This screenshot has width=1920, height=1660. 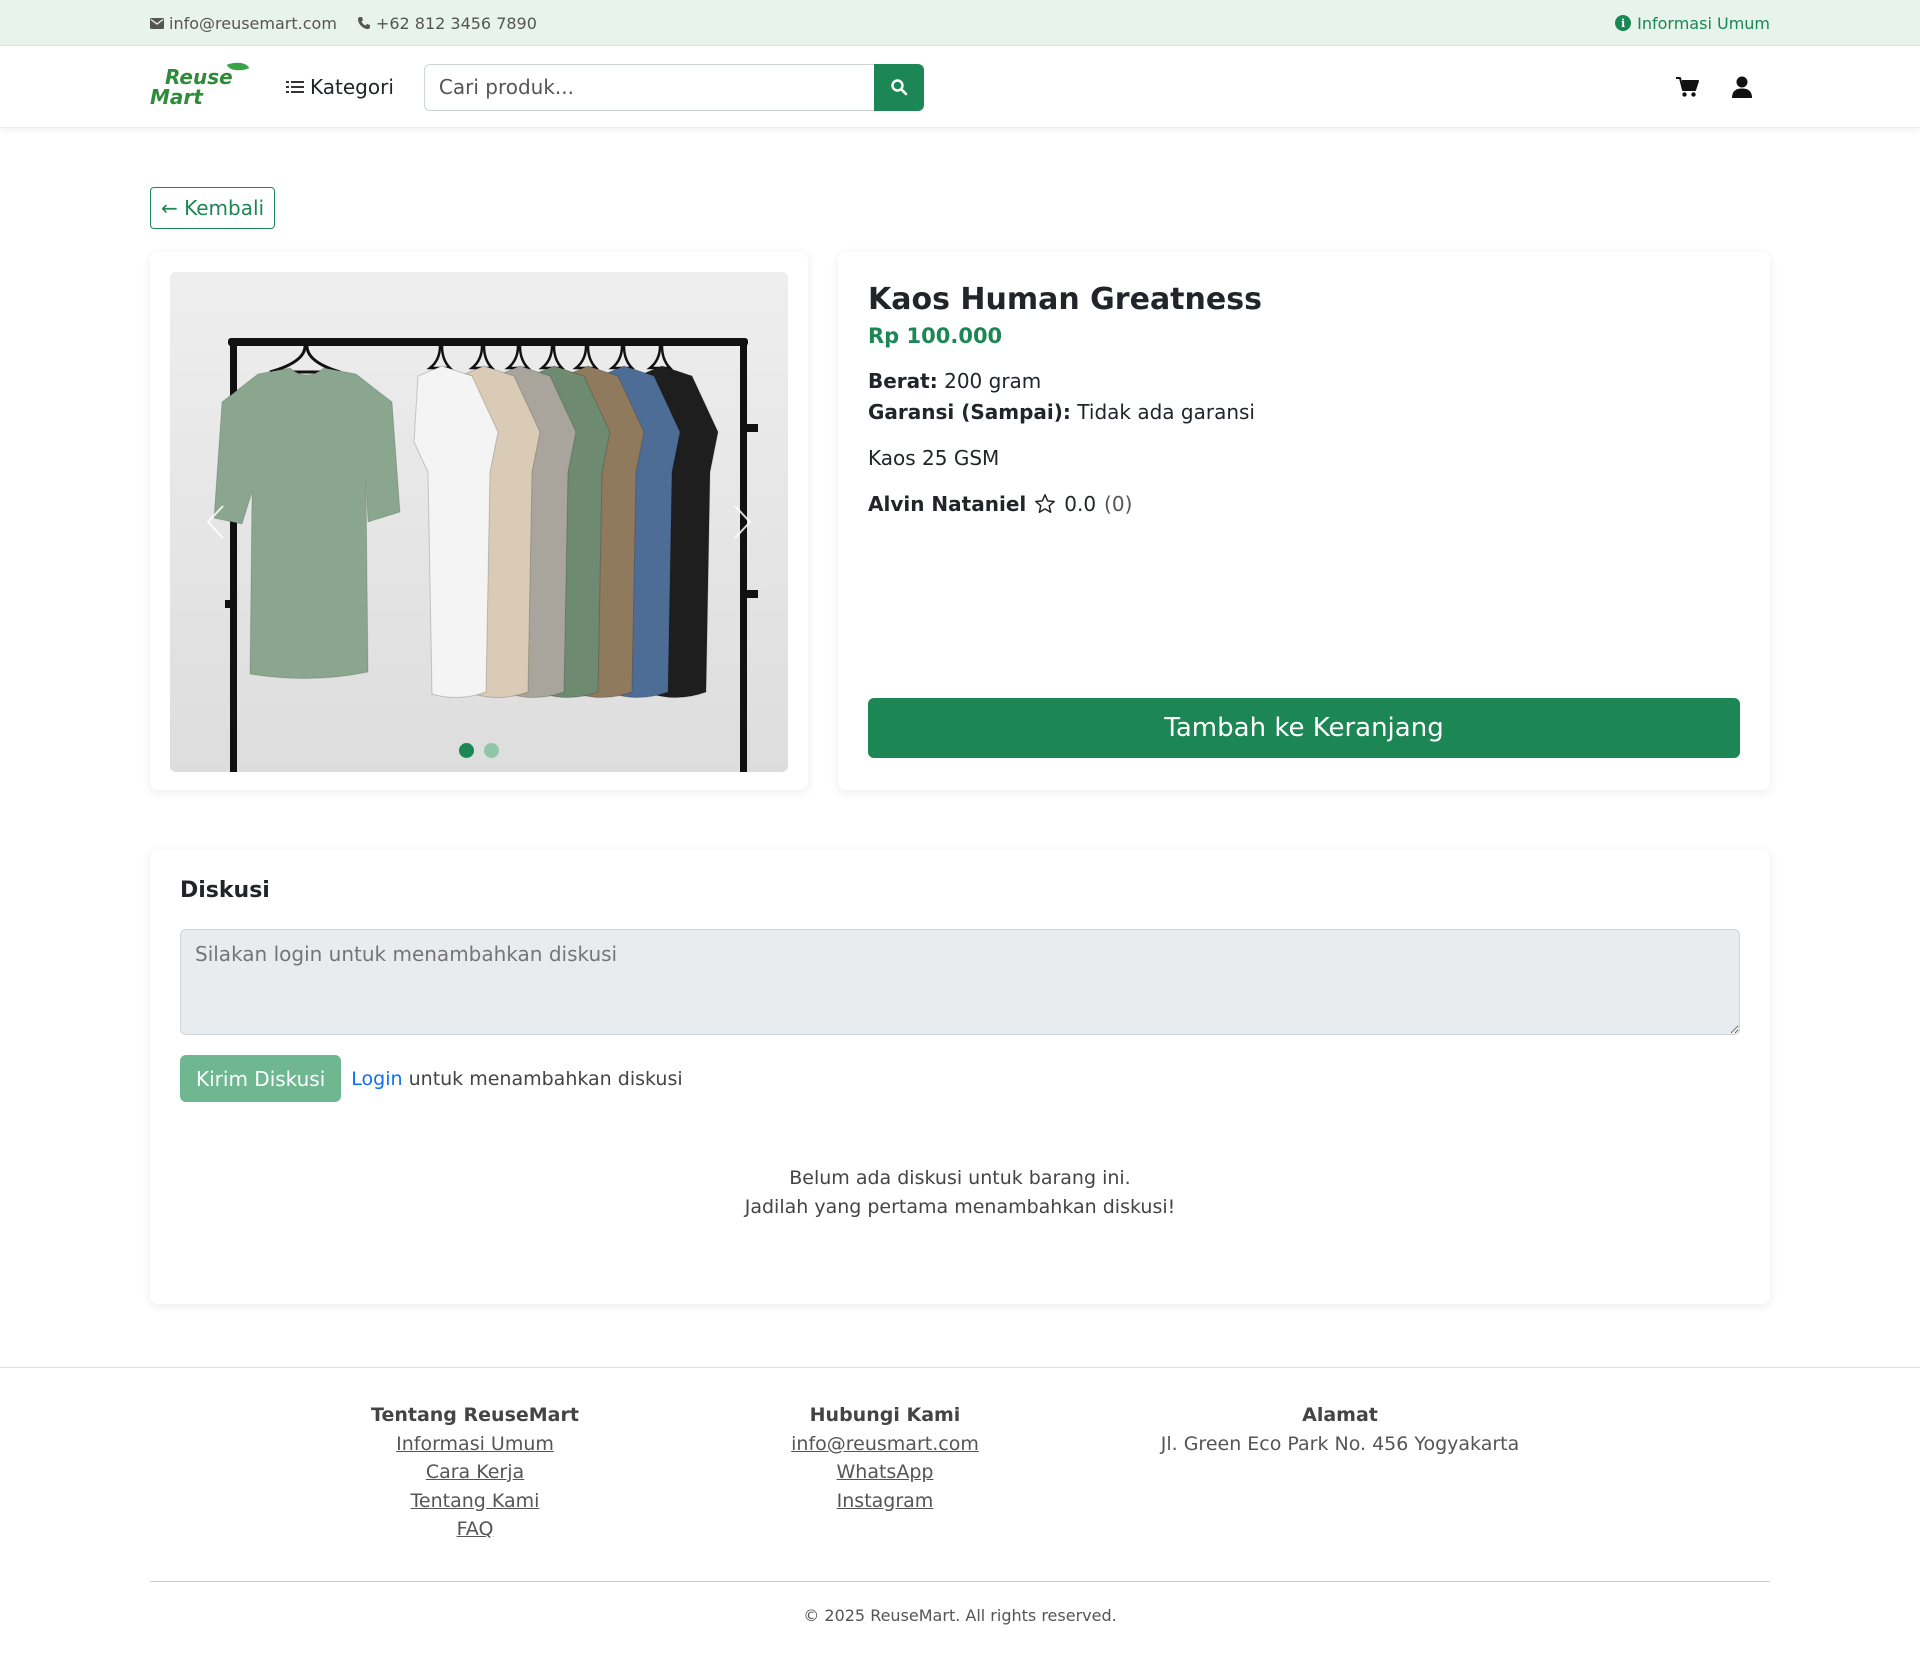 What do you see at coordinates (1166, 412) in the screenshot?
I see `warranty-value: Tidak ada garansi` at bounding box center [1166, 412].